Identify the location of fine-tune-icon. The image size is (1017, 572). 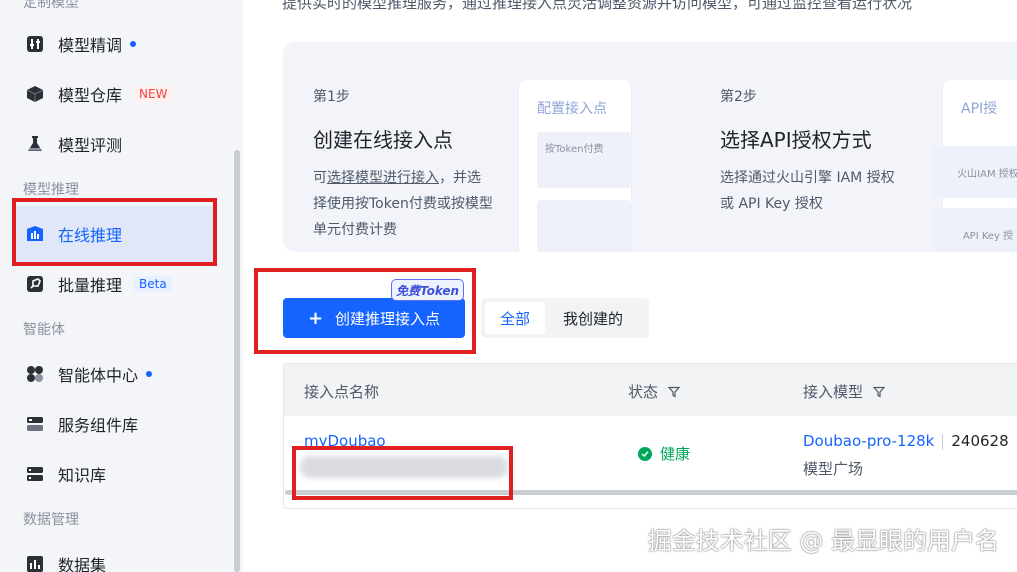
(35, 44).